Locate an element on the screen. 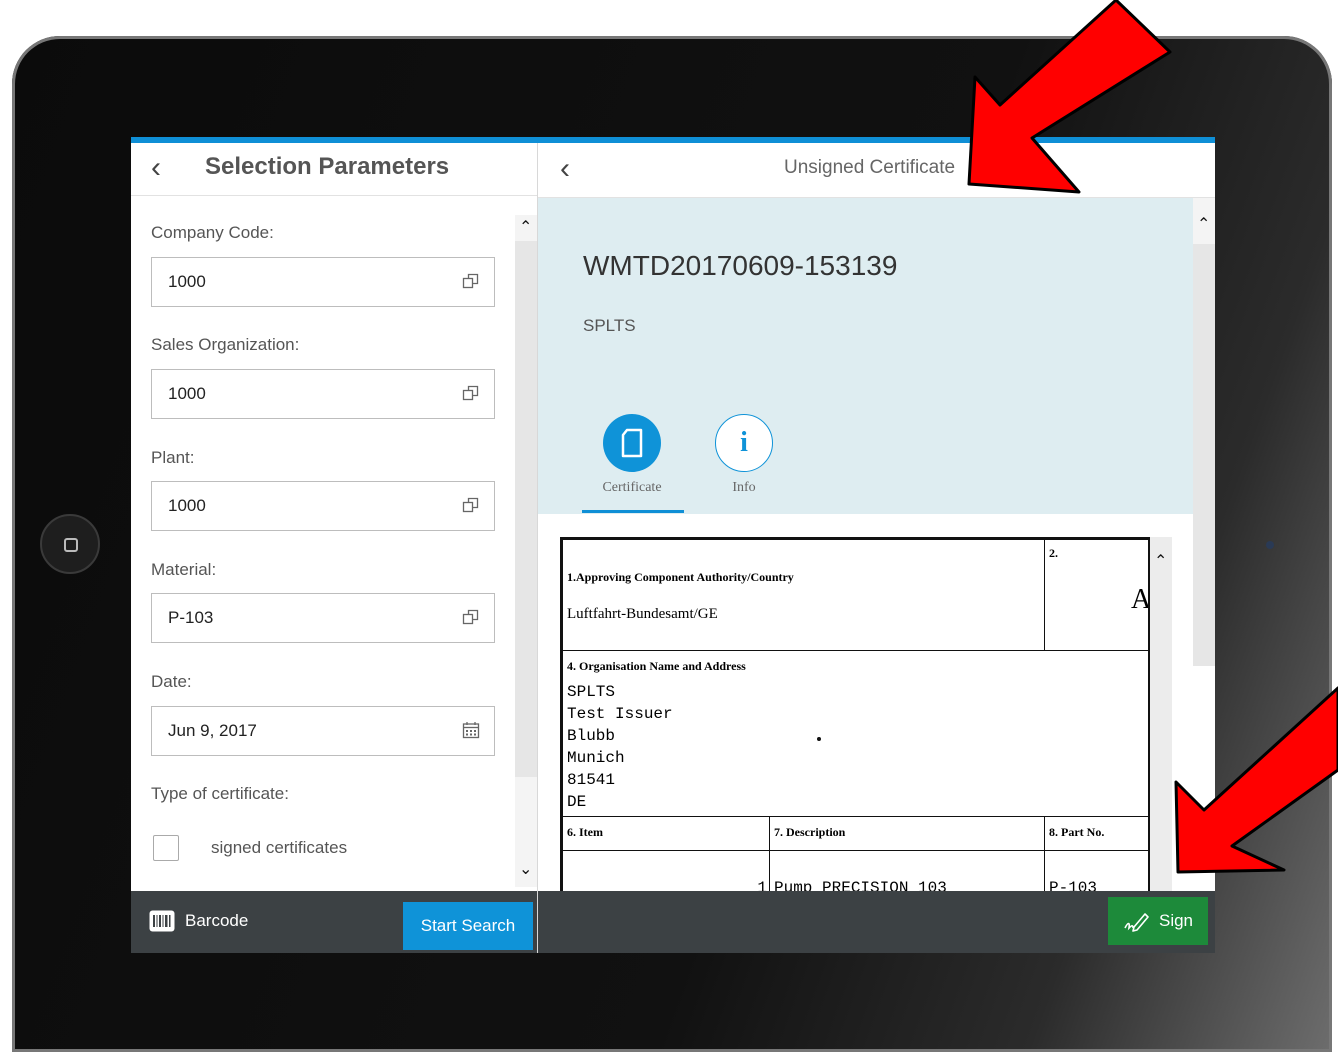  selected-tab-indicator is located at coordinates (633, 511).